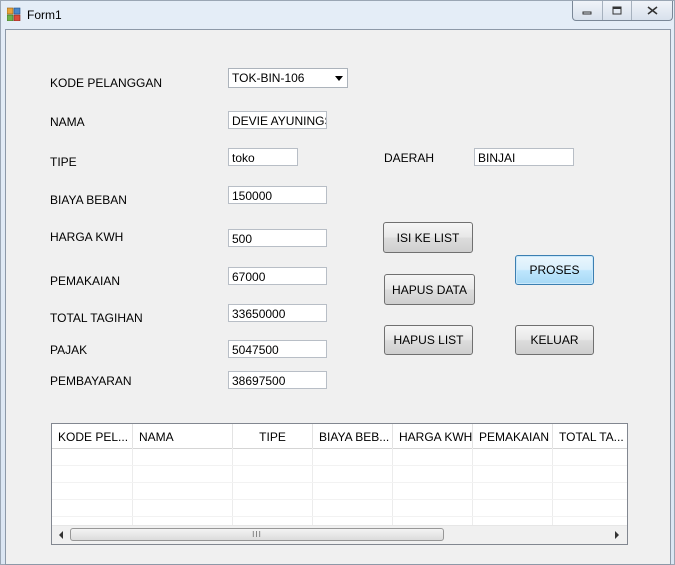  What do you see at coordinates (513, 436) in the screenshot?
I see `column-header-pemakaian: PEMAKAIAN` at bounding box center [513, 436].